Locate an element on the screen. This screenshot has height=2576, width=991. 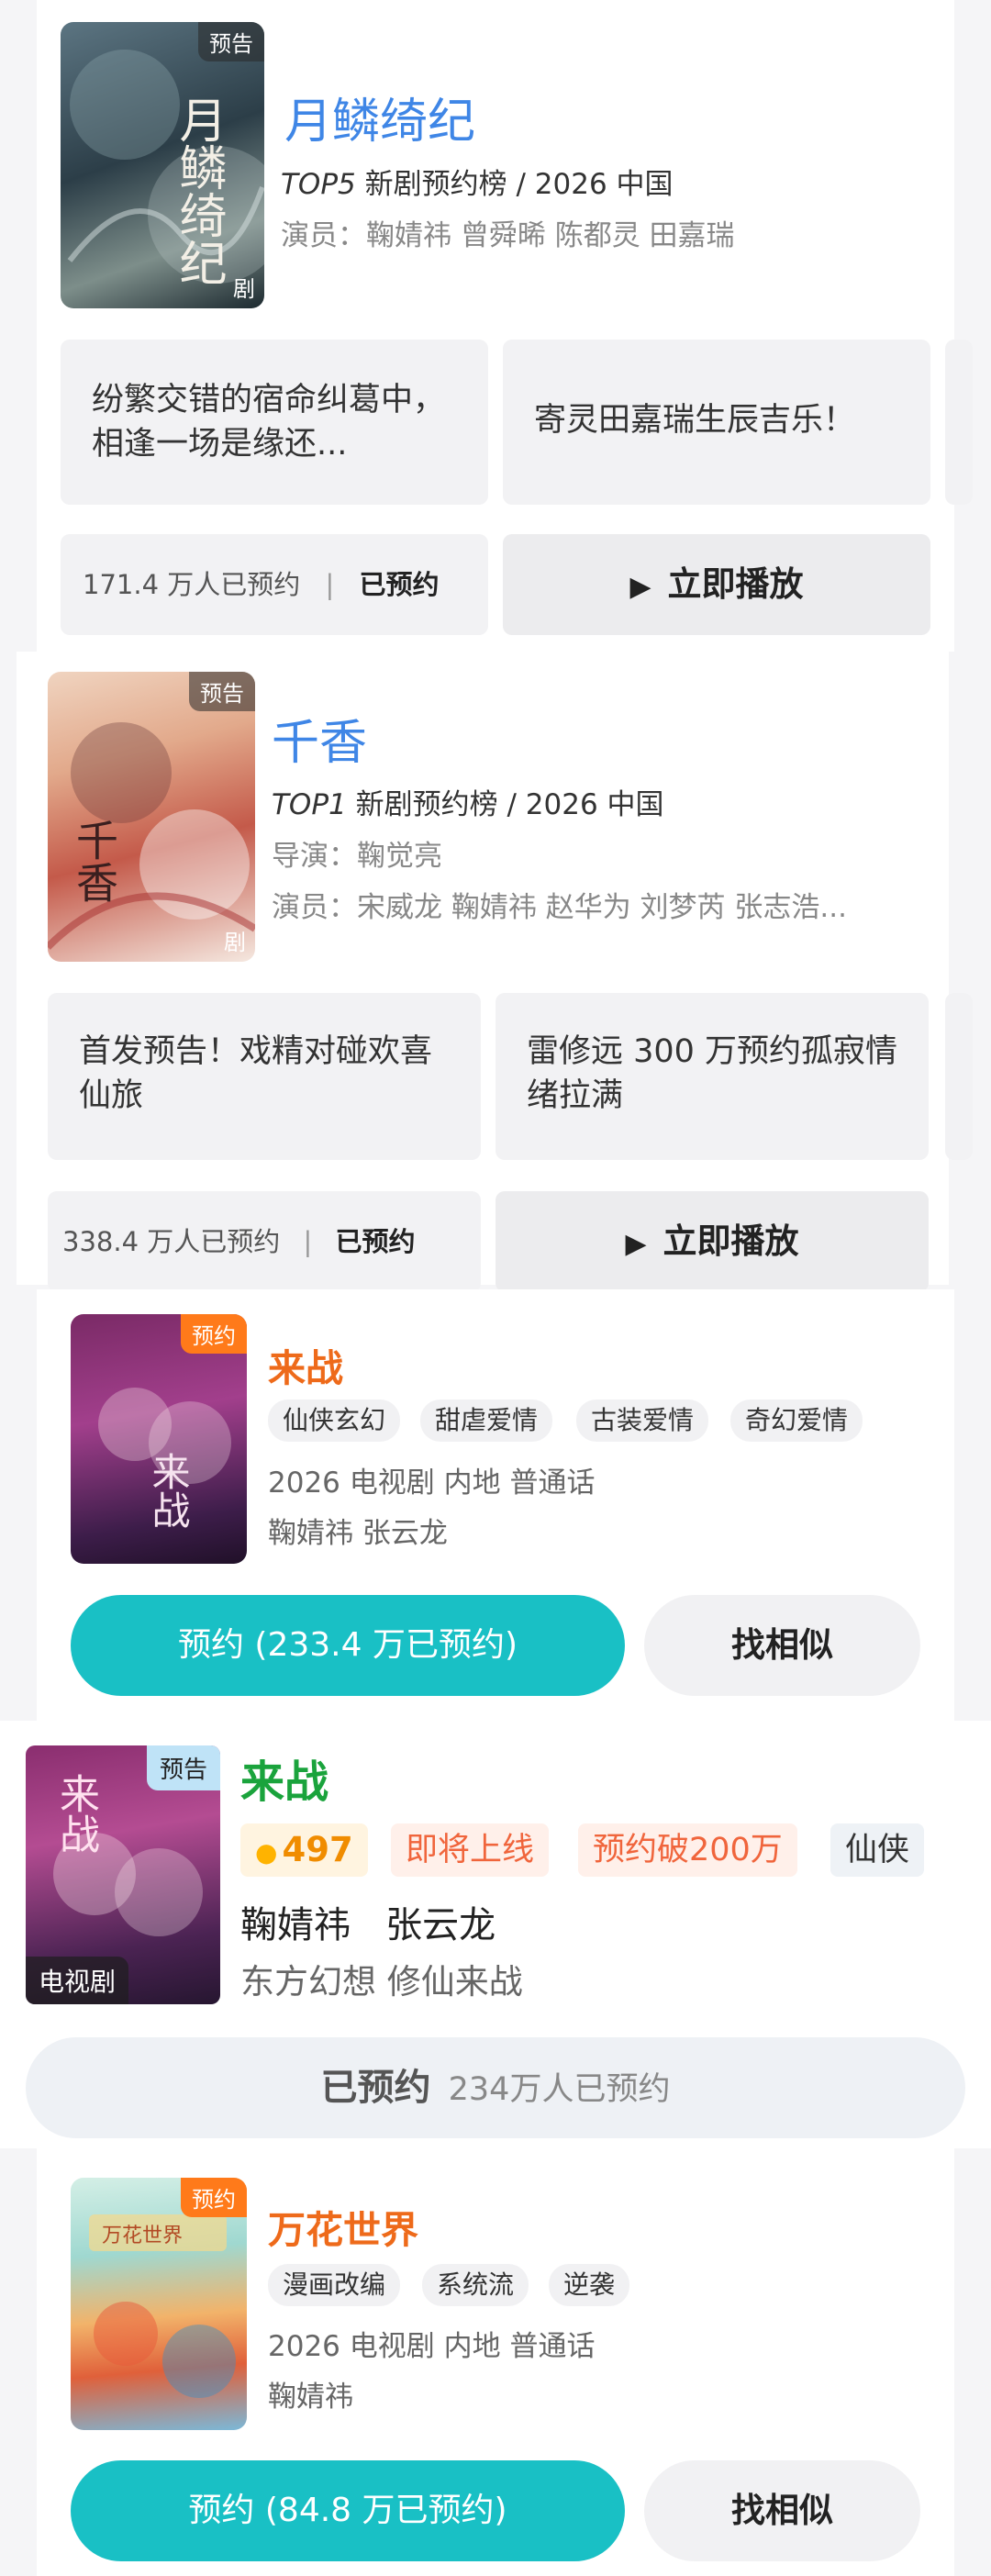
genre-tag: 甜虐爱情 is located at coordinates (486, 1421).